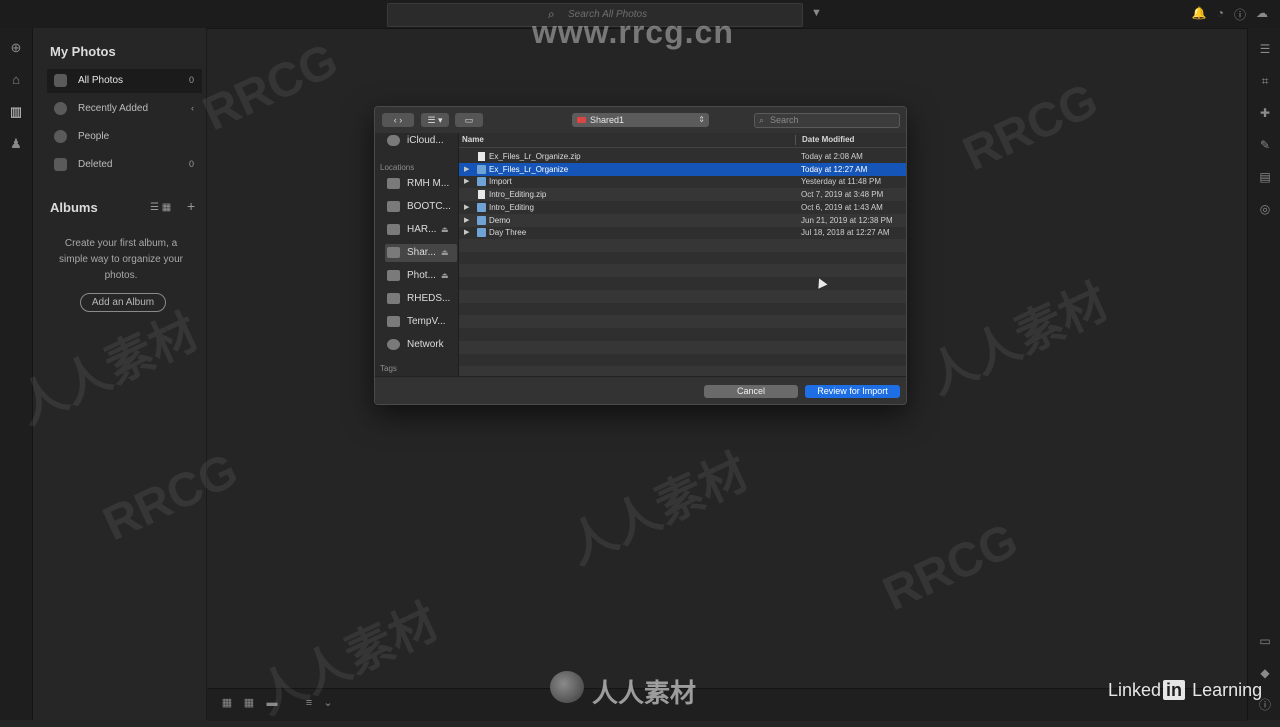 Image resolution: width=1280 pixels, height=727 pixels. I want to click on add-icon: ⊕, so click(16, 48).